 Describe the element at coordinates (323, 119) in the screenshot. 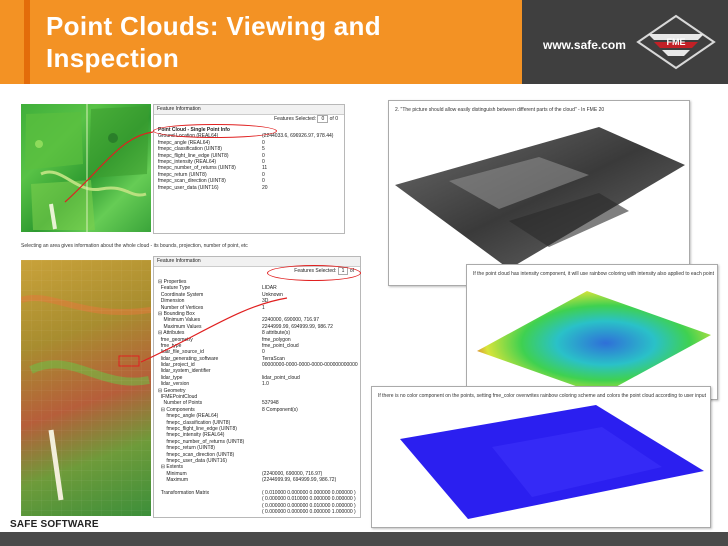

I see `features-selected-value: 0` at that location.